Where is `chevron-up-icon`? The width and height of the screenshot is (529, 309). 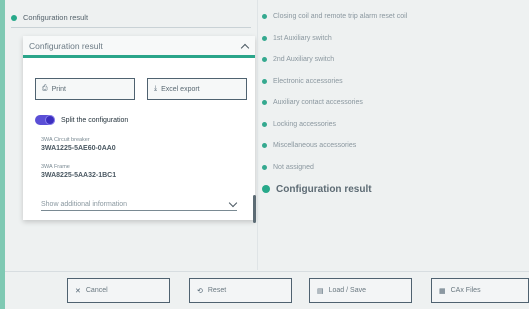
chevron-up-icon is located at coordinates (245, 46).